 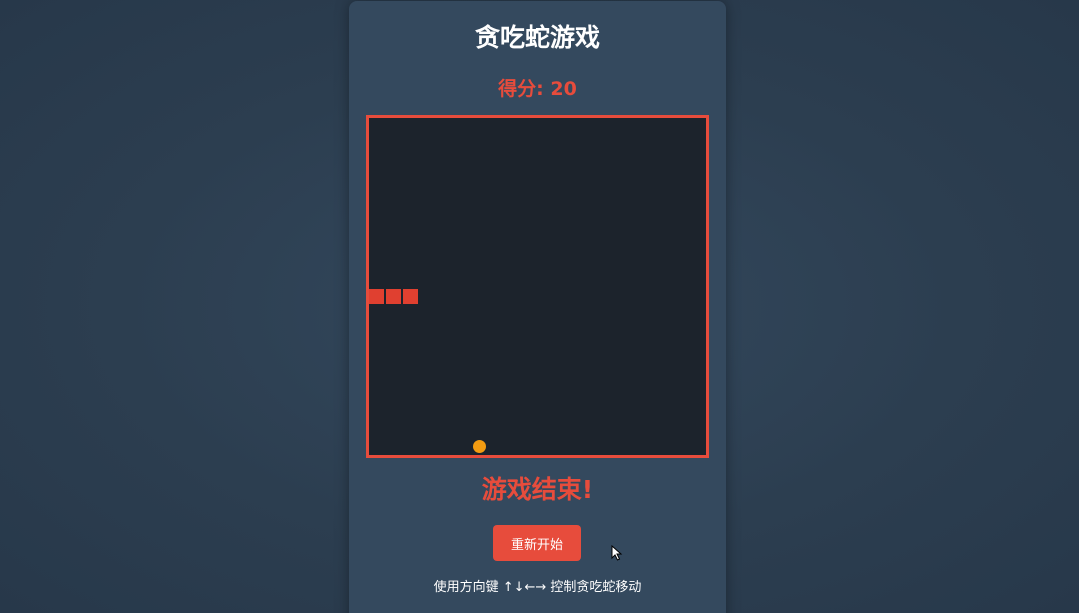 I want to click on controls-hint: 使用方向键 ↑↓←→ 控制贪吃蛇移动, so click(x=537, y=587).